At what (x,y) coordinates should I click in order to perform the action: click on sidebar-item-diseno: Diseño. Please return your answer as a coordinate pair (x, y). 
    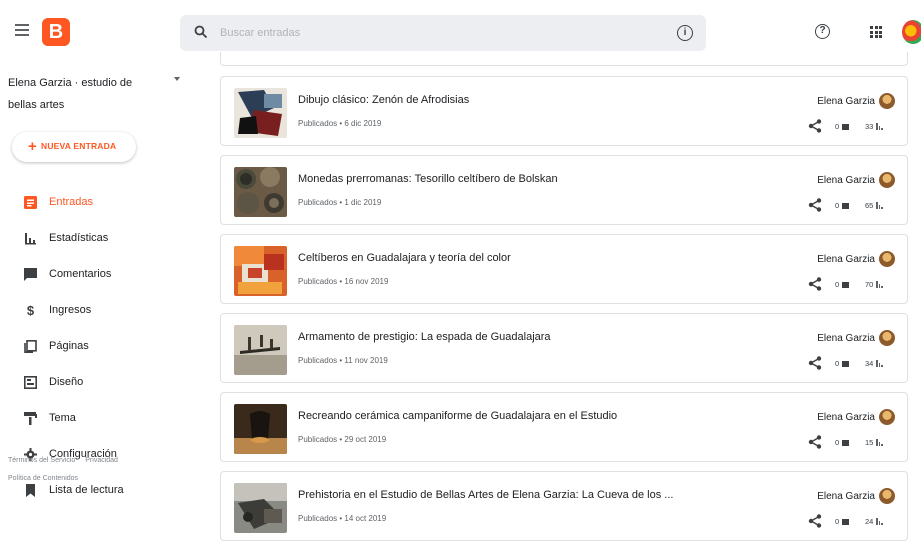
    Looking at the image, I should click on (100, 383).